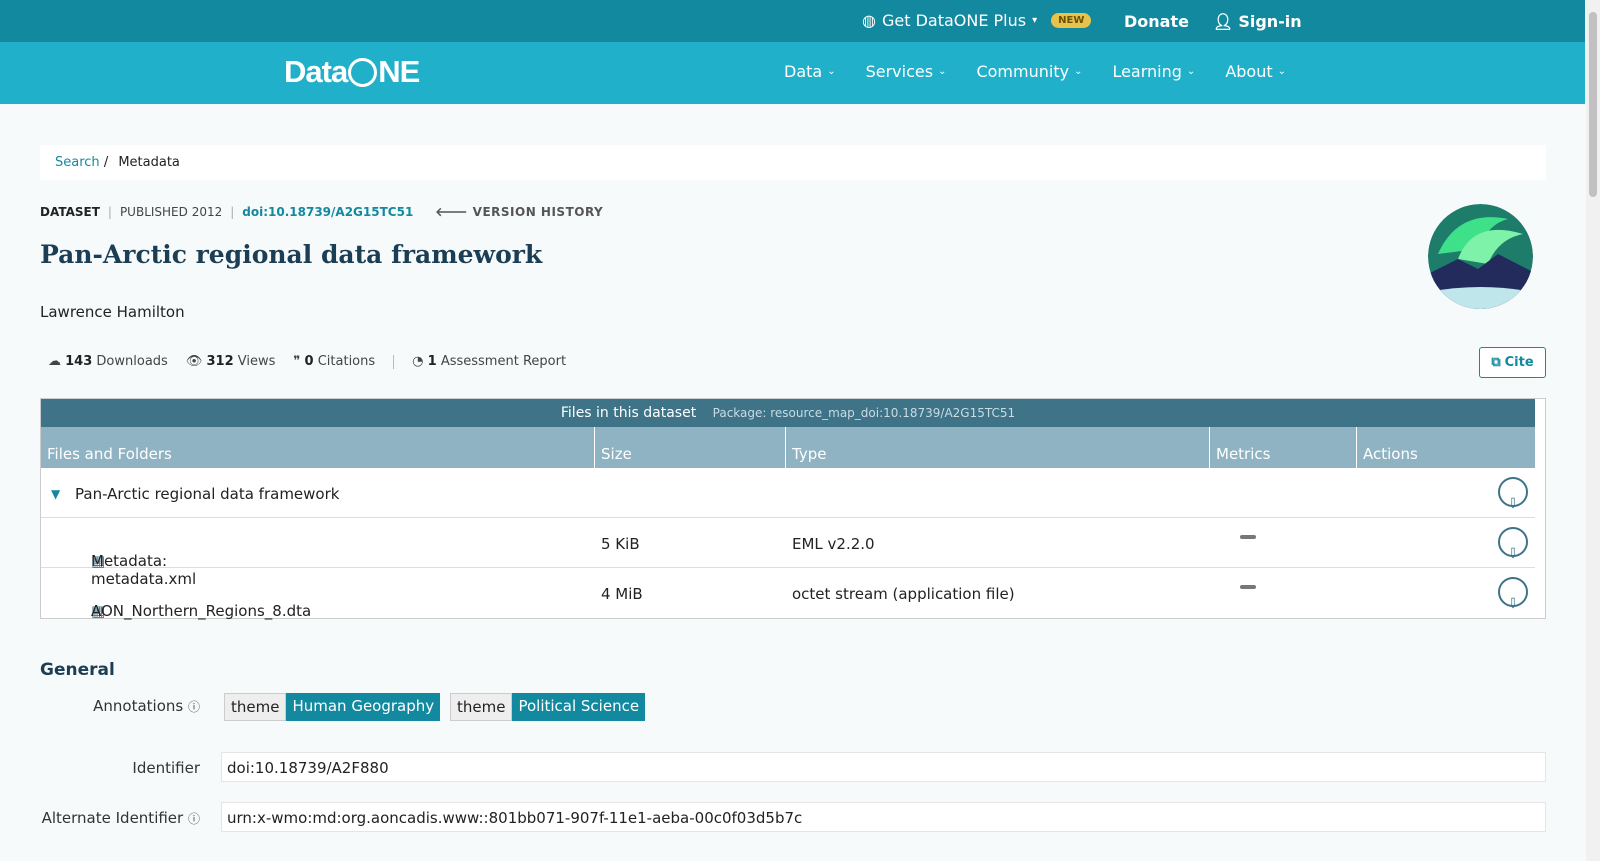  Describe the element at coordinates (503, 361) in the screenshot. I see `assessment-label: Assessment Report` at that location.